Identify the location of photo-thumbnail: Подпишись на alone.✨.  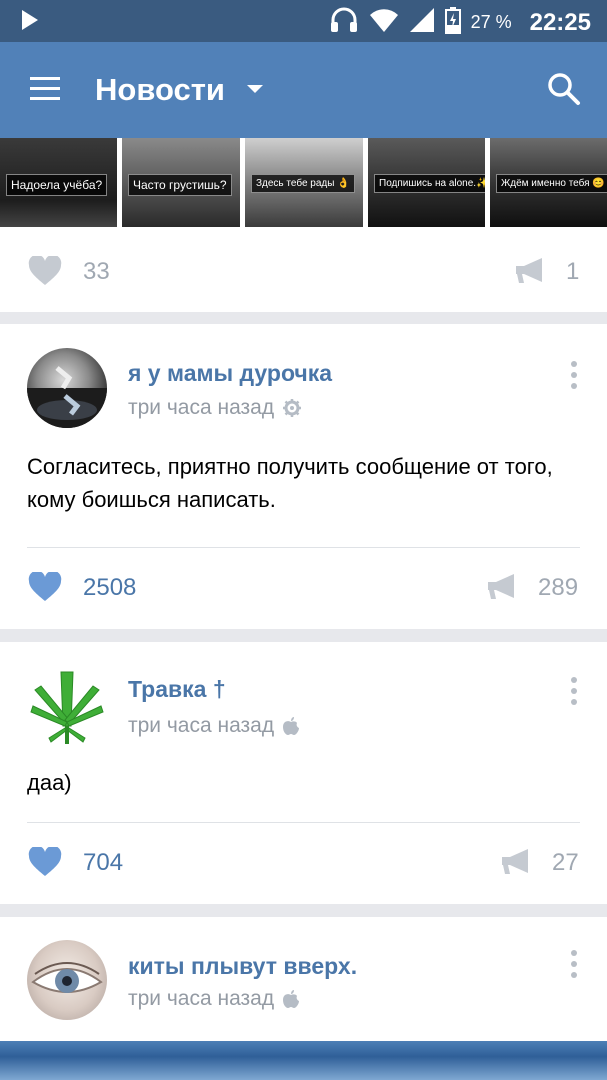
(426, 182).